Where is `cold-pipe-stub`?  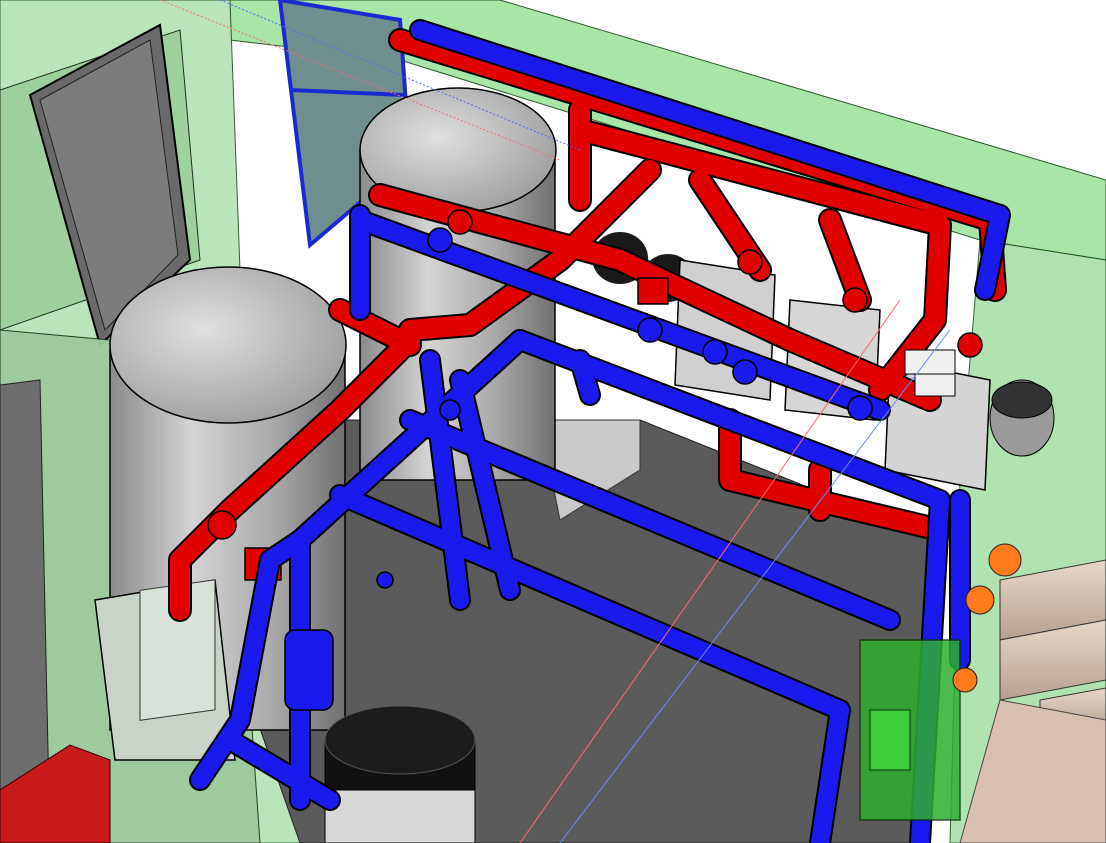
cold-pipe-stub is located at coordinates (585, 377).